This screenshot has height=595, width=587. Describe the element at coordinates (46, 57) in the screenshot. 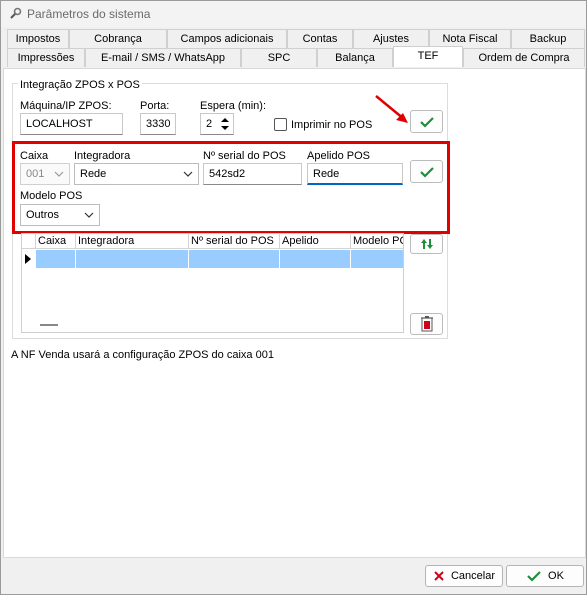

I see `tab-impressoes: Impressões` at that location.